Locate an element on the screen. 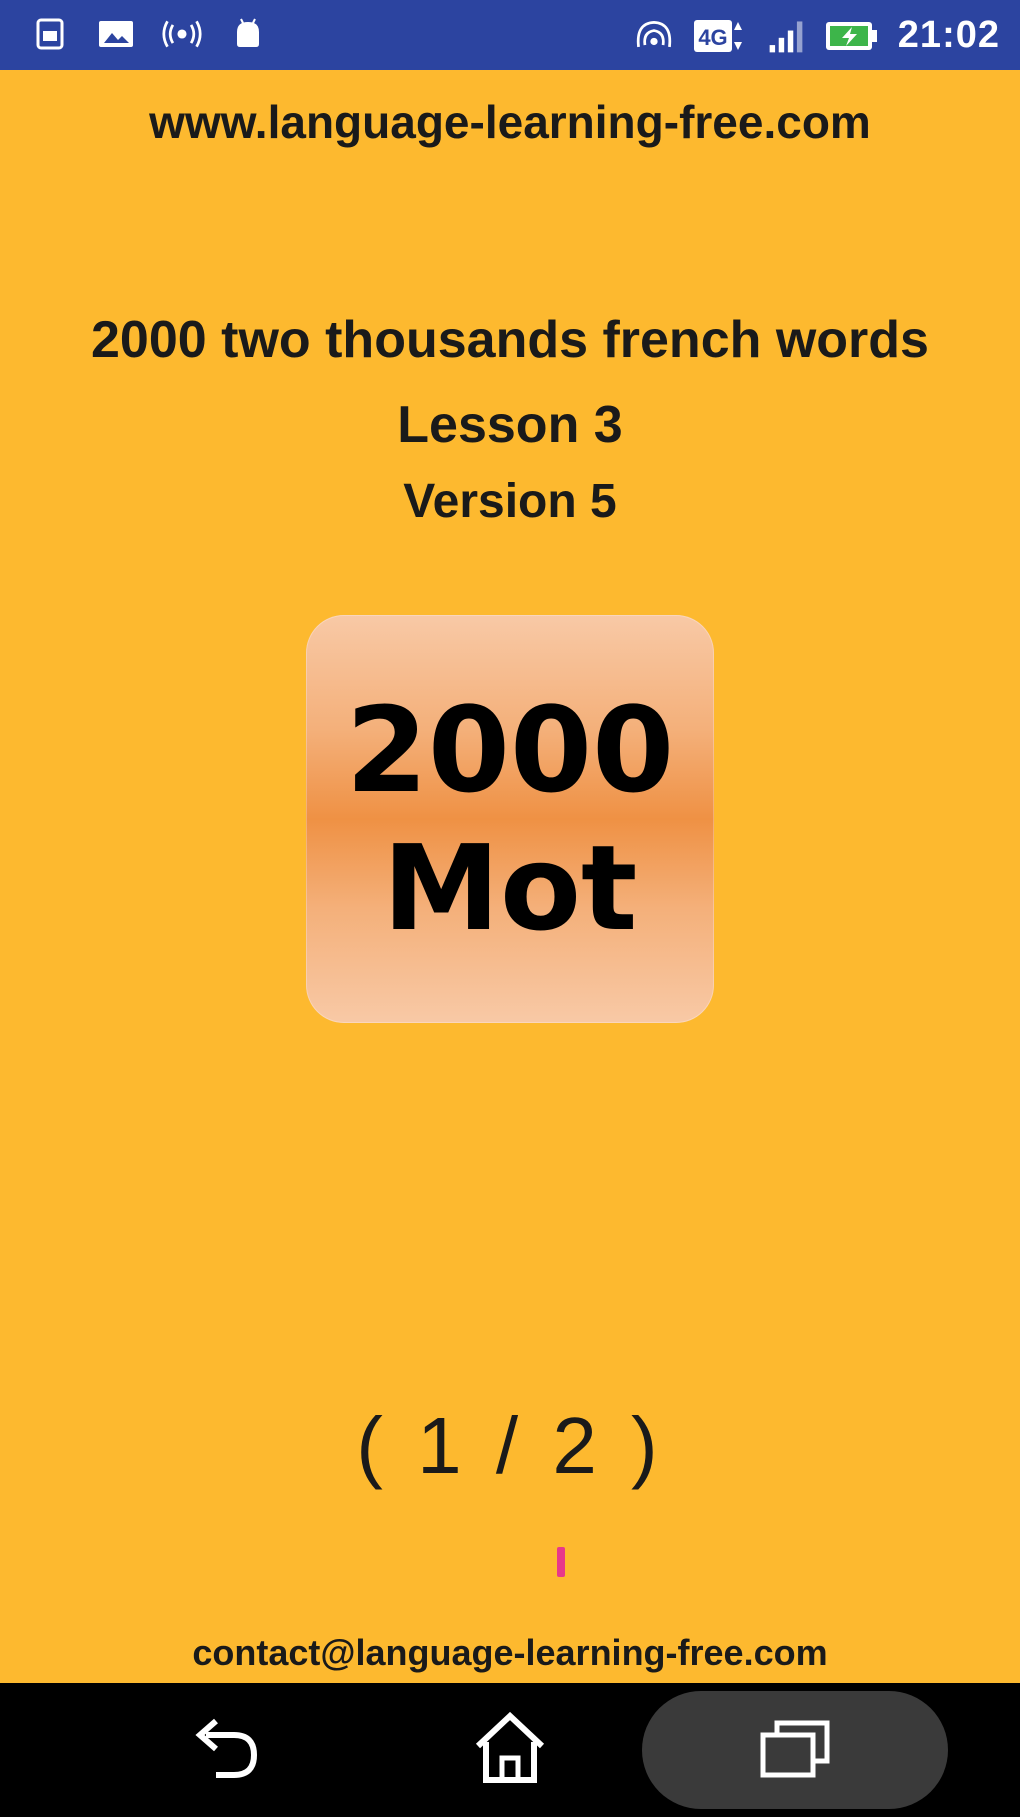 The height and width of the screenshot is (1817, 1020). status-time: 21:02 is located at coordinates (948, 35).